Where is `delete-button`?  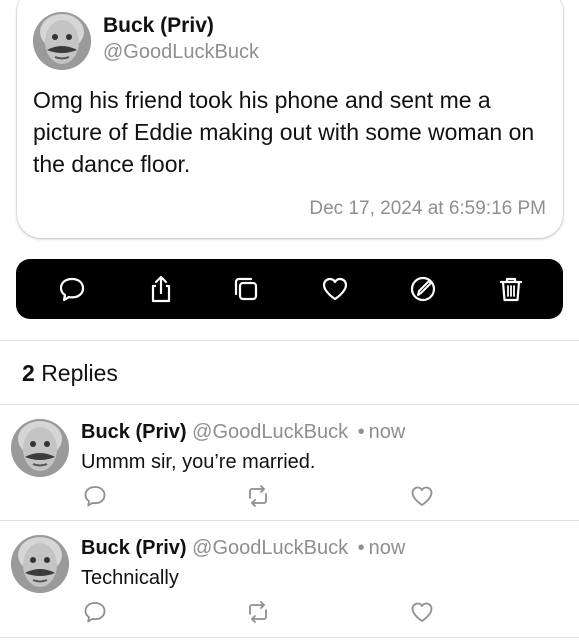 delete-button is located at coordinates (511, 289).